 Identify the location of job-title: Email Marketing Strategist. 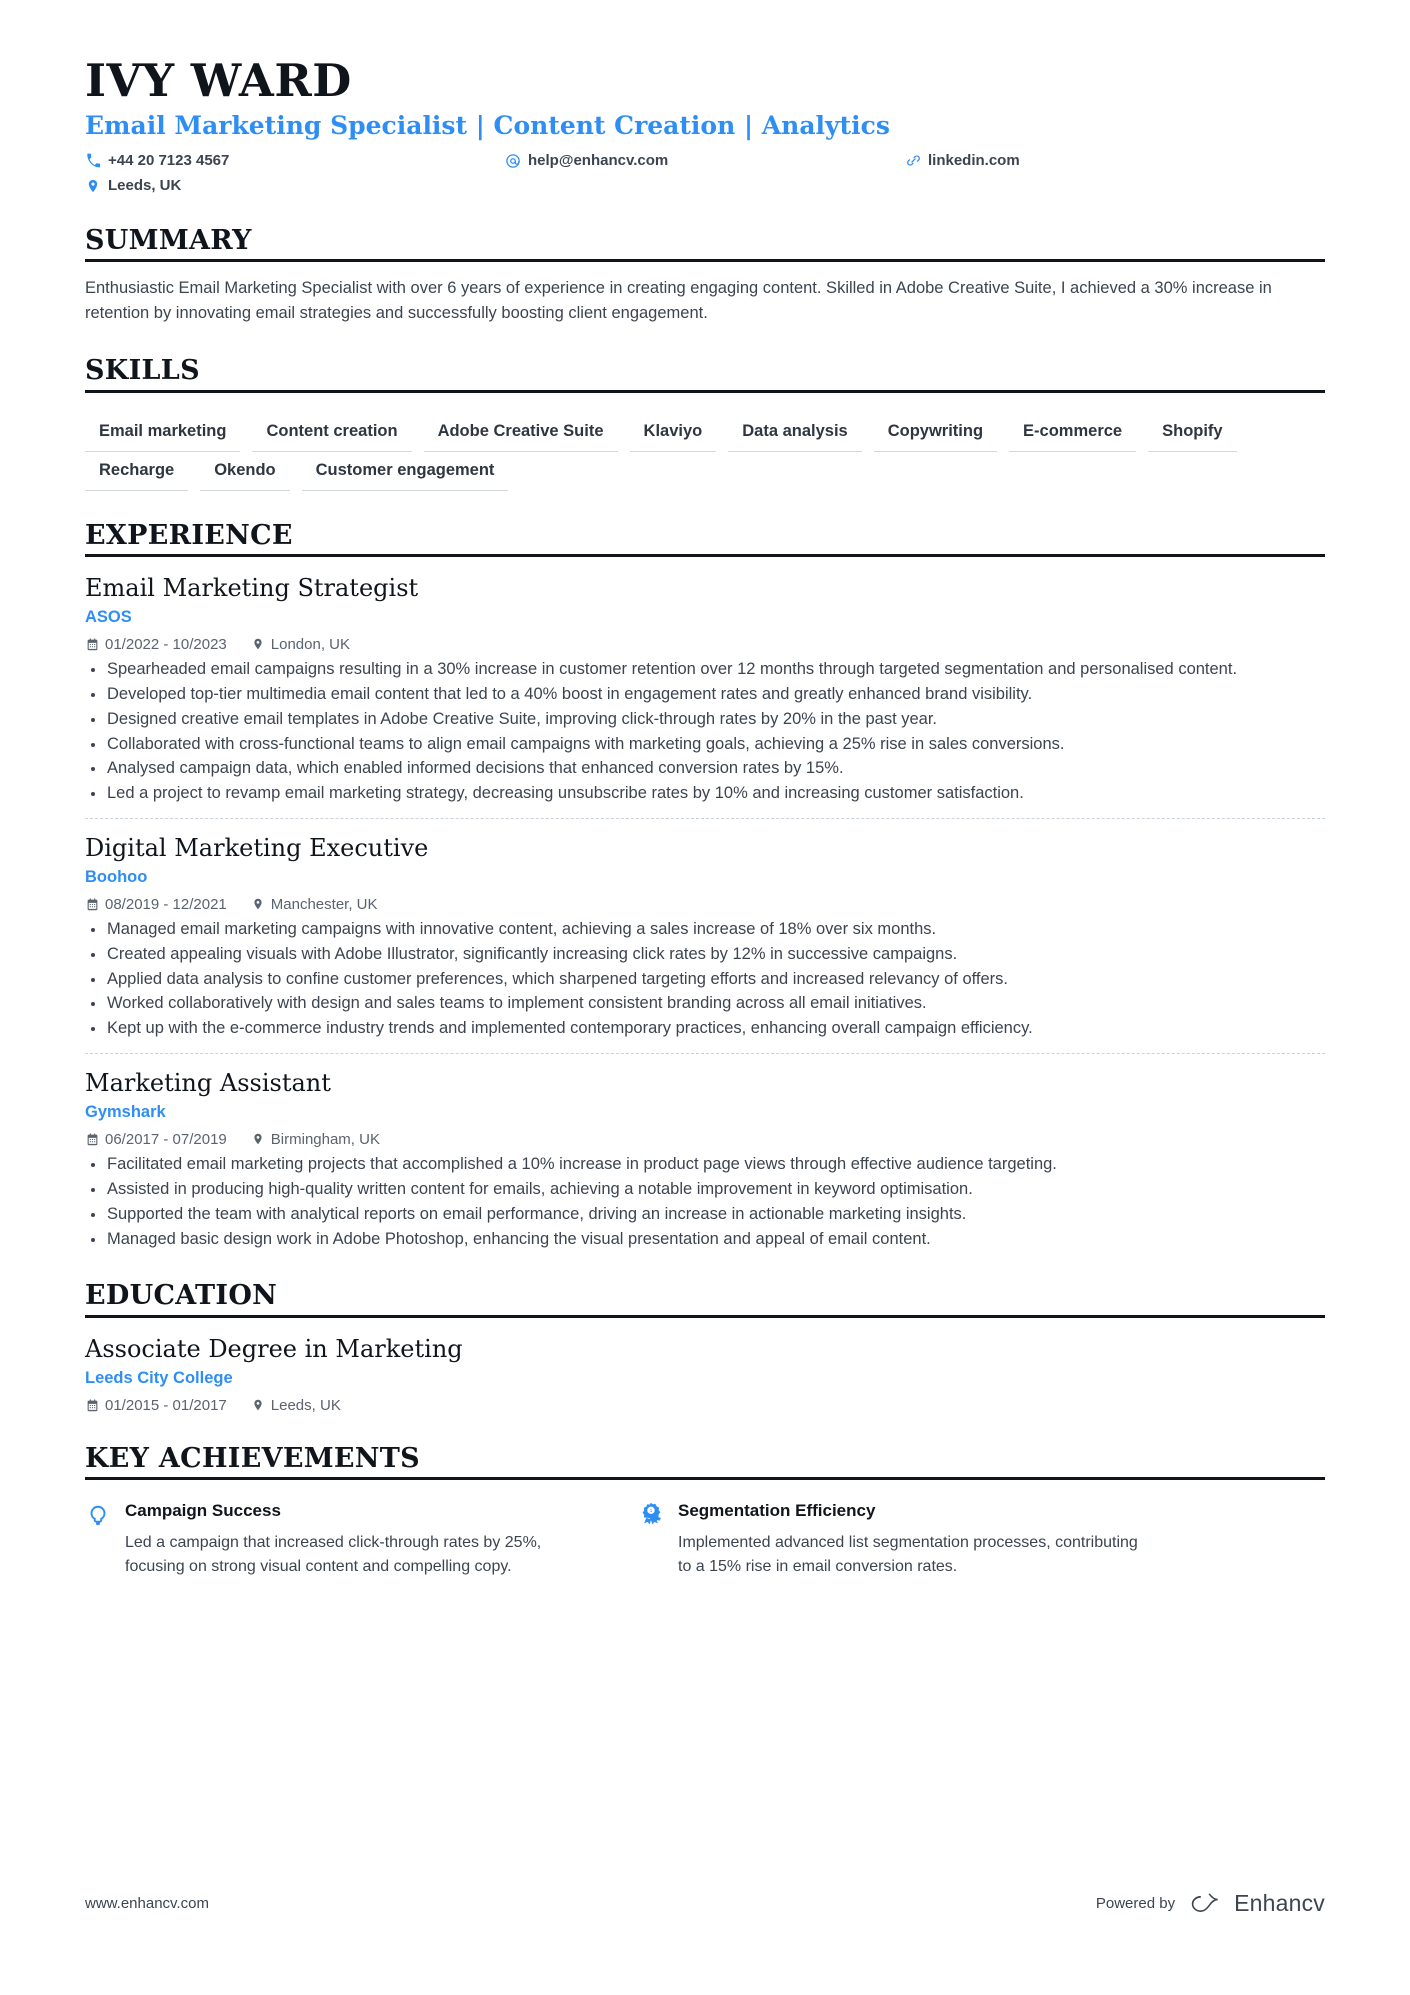
(252, 588).